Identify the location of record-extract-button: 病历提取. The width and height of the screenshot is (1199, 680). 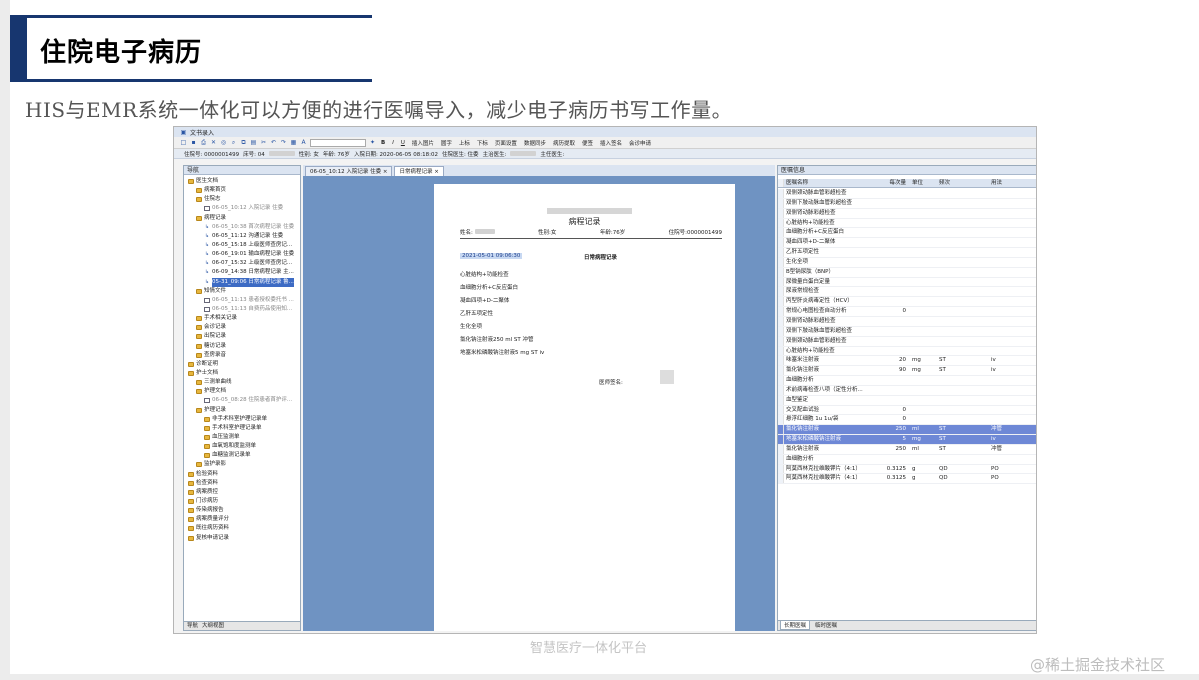
(564, 143).